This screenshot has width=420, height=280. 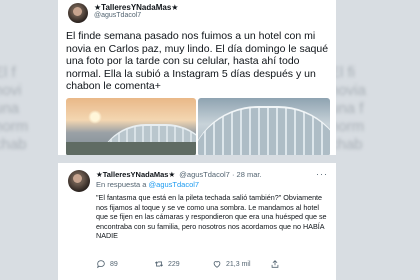 I want to click on tweet-author-handle: @agusTdacol7, so click(x=117, y=15).